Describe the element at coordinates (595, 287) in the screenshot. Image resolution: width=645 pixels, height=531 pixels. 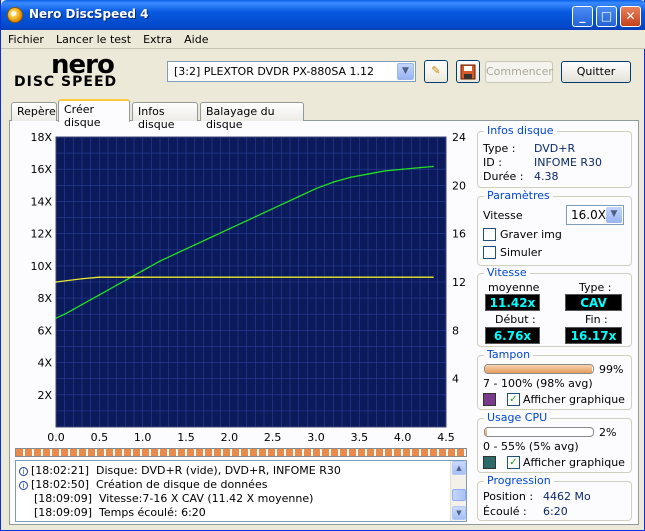
I see `speed-type-label: Type :` at that location.